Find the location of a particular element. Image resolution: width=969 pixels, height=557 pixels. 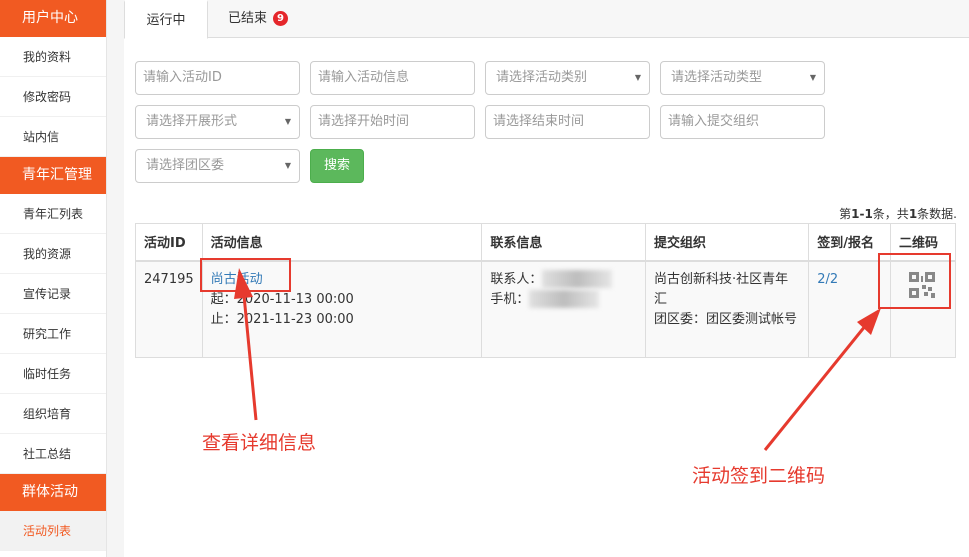

activity-id-input: 请输入活动ID is located at coordinates (217, 78).